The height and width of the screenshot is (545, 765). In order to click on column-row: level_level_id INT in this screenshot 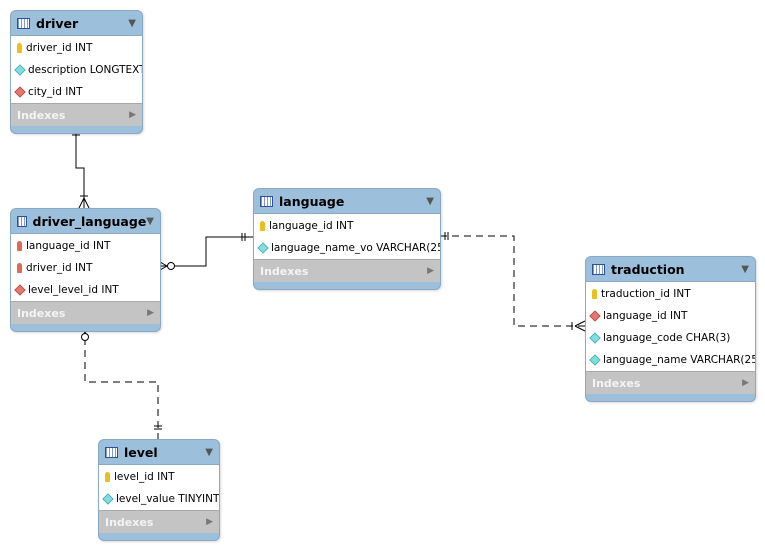, I will do `click(85, 290)`.